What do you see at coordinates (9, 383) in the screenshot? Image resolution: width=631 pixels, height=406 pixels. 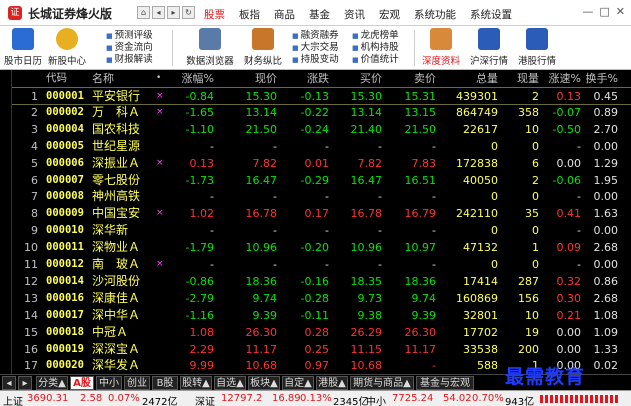 I see `tab-scroll-left-icon: ◂` at bounding box center [9, 383].